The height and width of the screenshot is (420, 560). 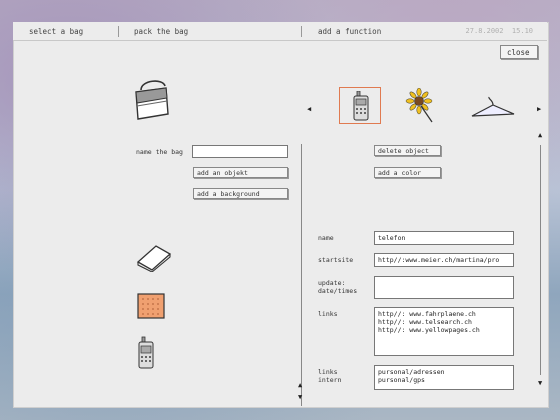 I want to click on update-label: update: date/times, so click(x=337, y=287).